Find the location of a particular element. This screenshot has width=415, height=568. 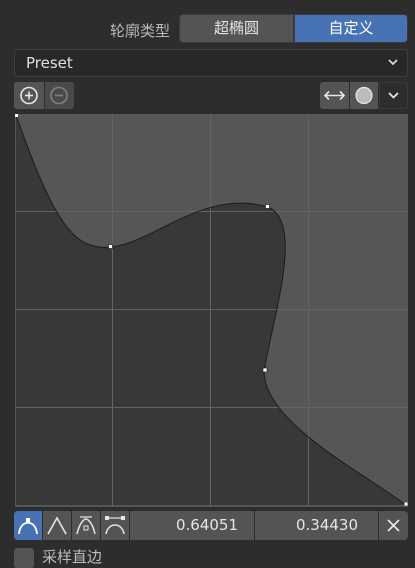

point-x-field: 0.64051 is located at coordinates (192, 525).